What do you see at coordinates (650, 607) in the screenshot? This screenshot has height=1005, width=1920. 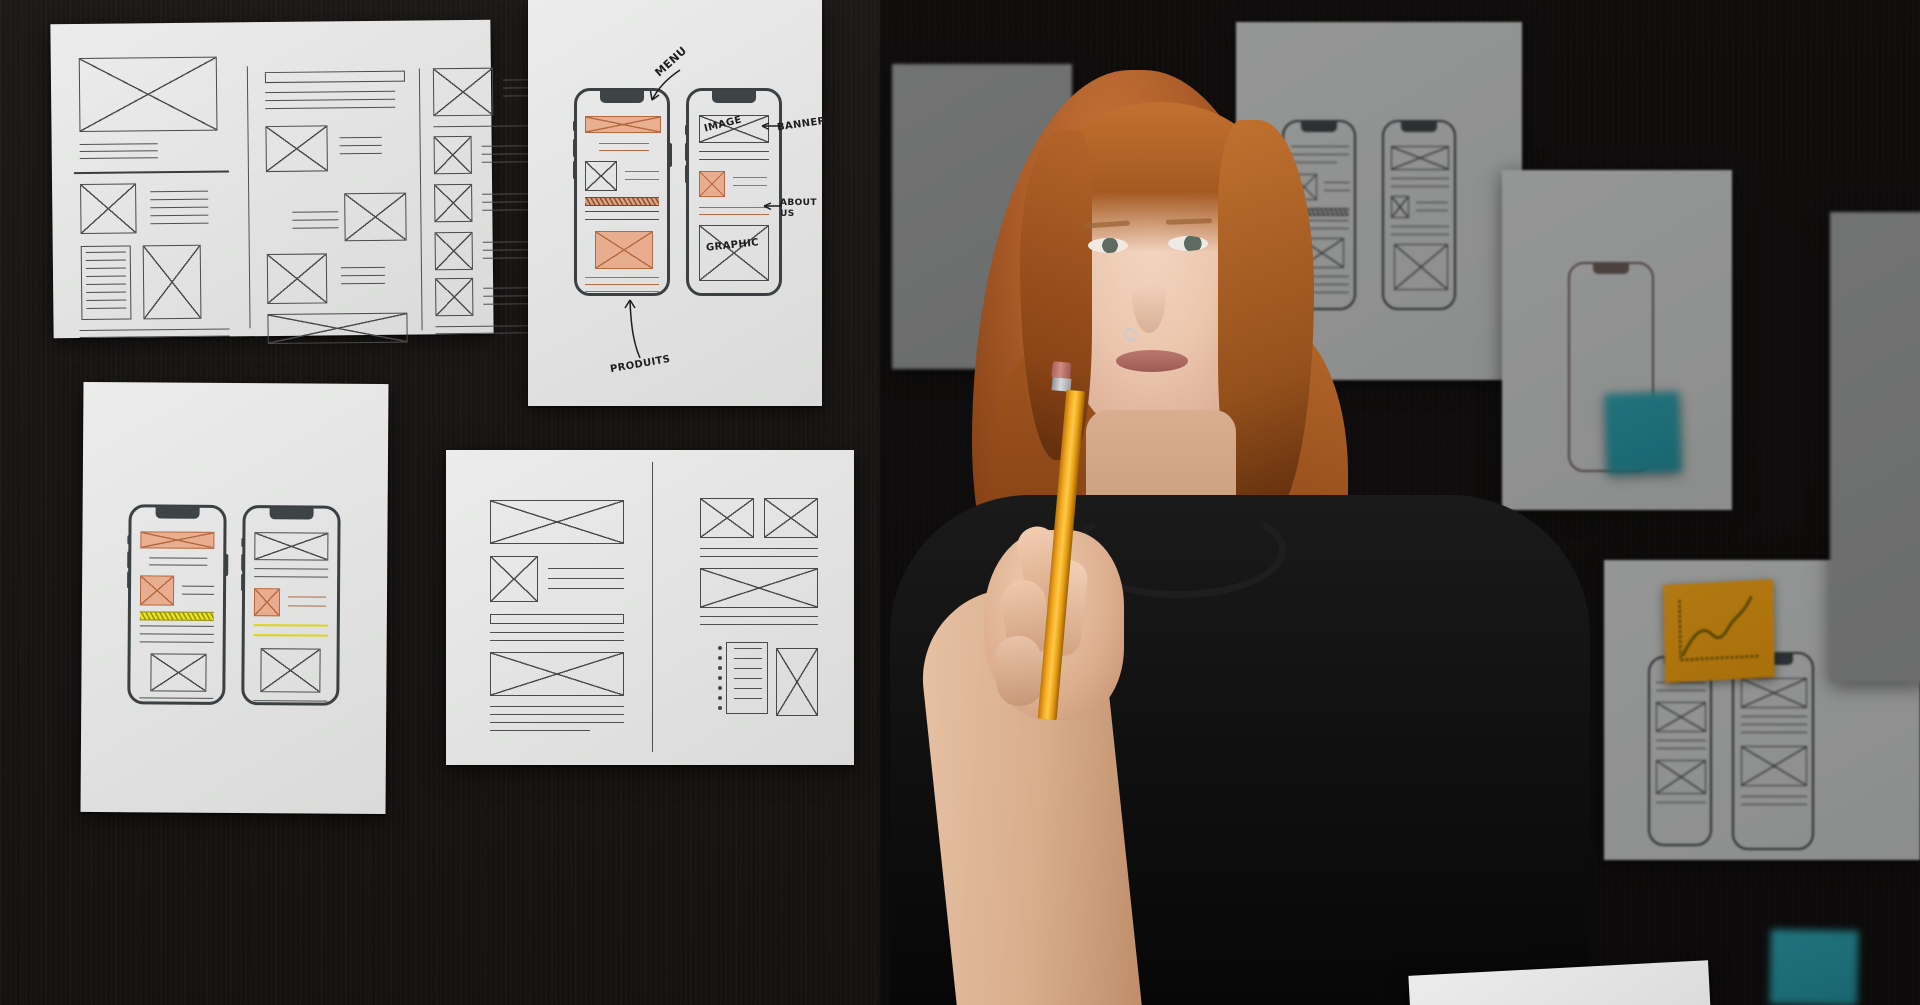 I see `sheet-two-column-layout` at bounding box center [650, 607].